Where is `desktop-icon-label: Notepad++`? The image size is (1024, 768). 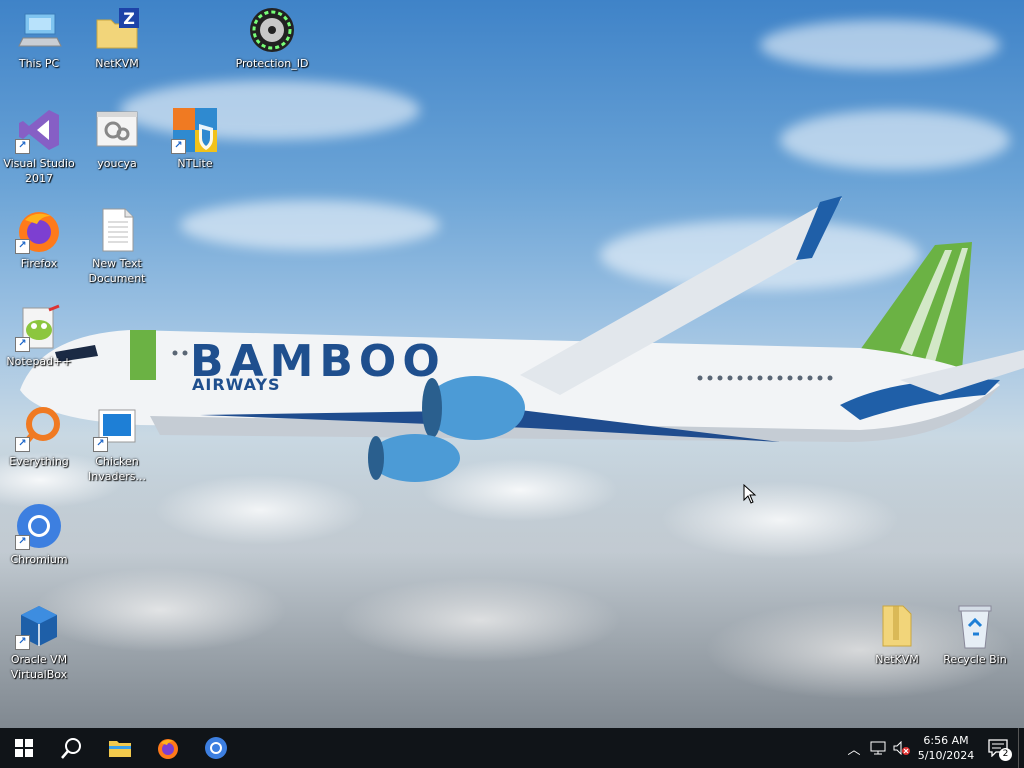 desktop-icon-label: Notepad++ is located at coordinates (39, 361).